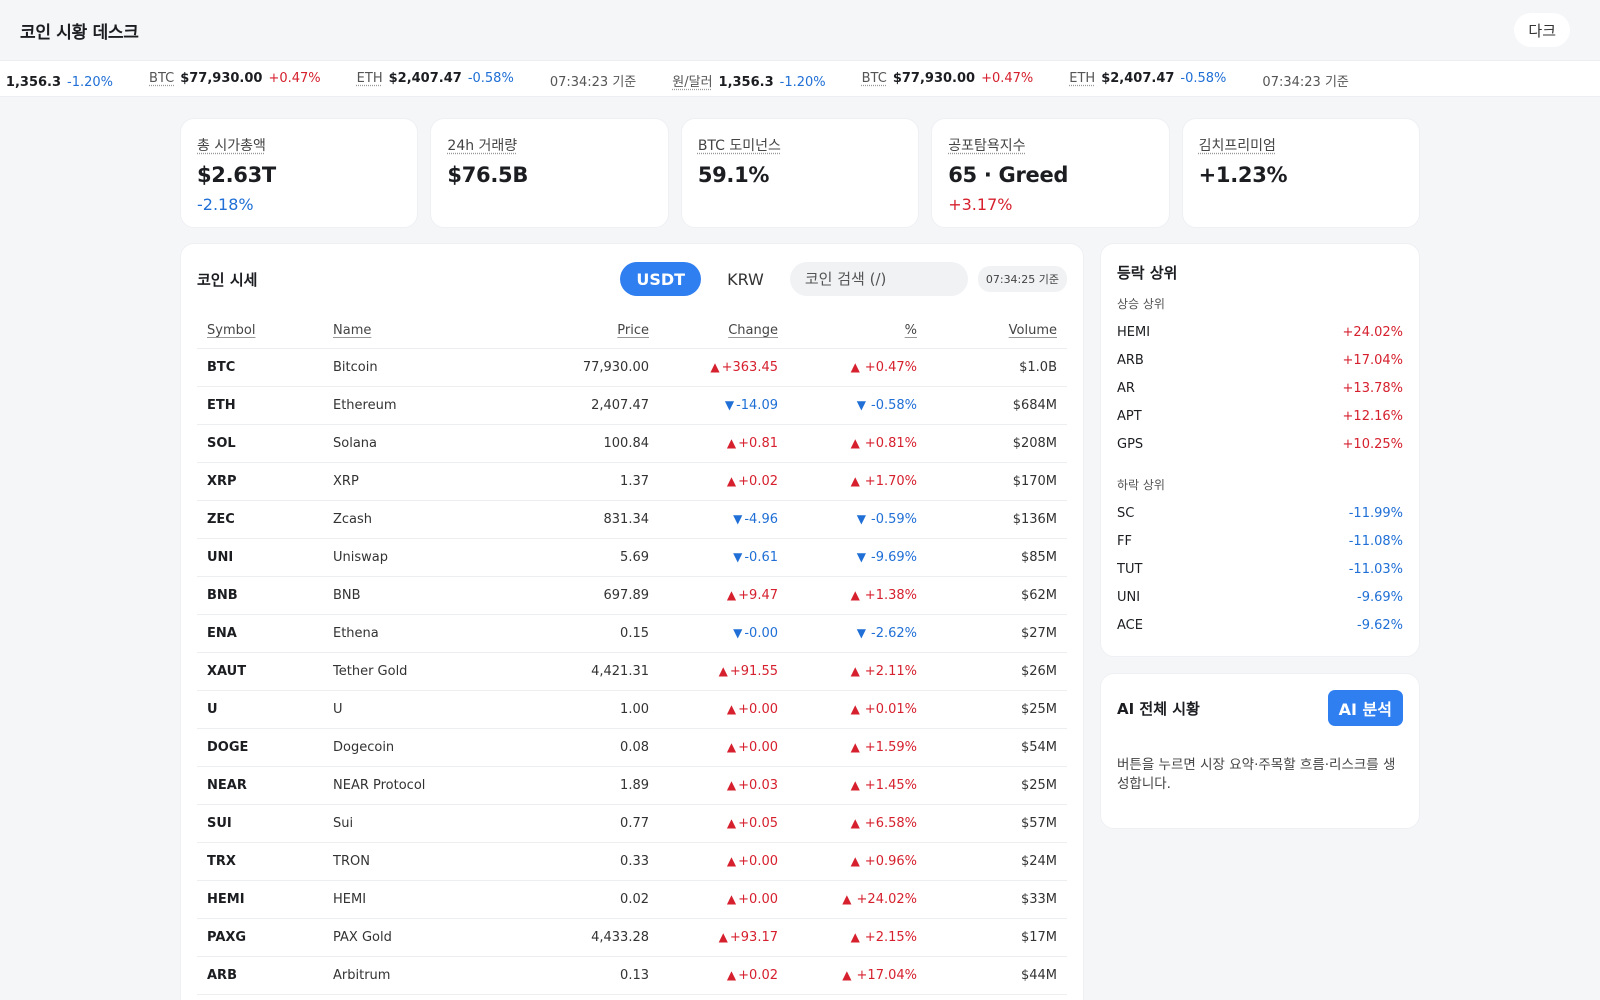 Image resolution: width=1600 pixels, height=1000 pixels. Describe the element at coordinates (352, 330) in the screenshot. I see `col-name: Name` at that location.